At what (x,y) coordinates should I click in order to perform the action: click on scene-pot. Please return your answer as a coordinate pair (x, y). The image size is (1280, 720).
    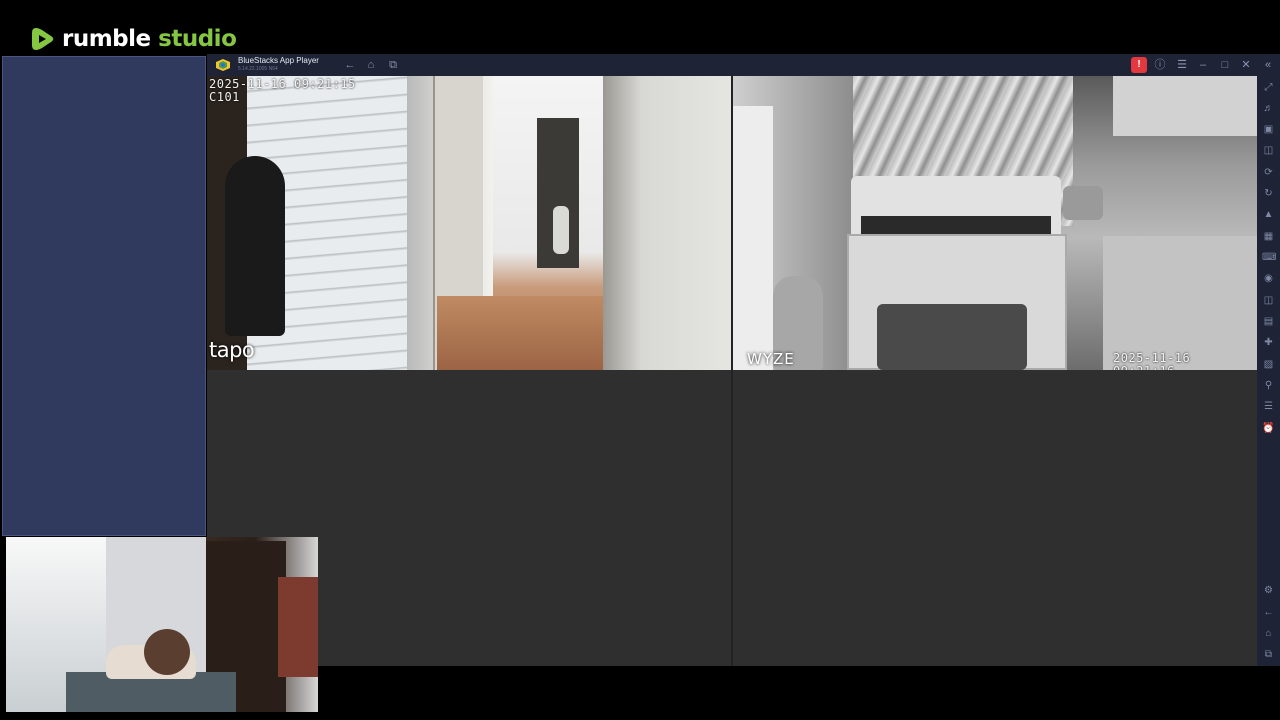
    Looking at the image, I should click on (1083, 203).